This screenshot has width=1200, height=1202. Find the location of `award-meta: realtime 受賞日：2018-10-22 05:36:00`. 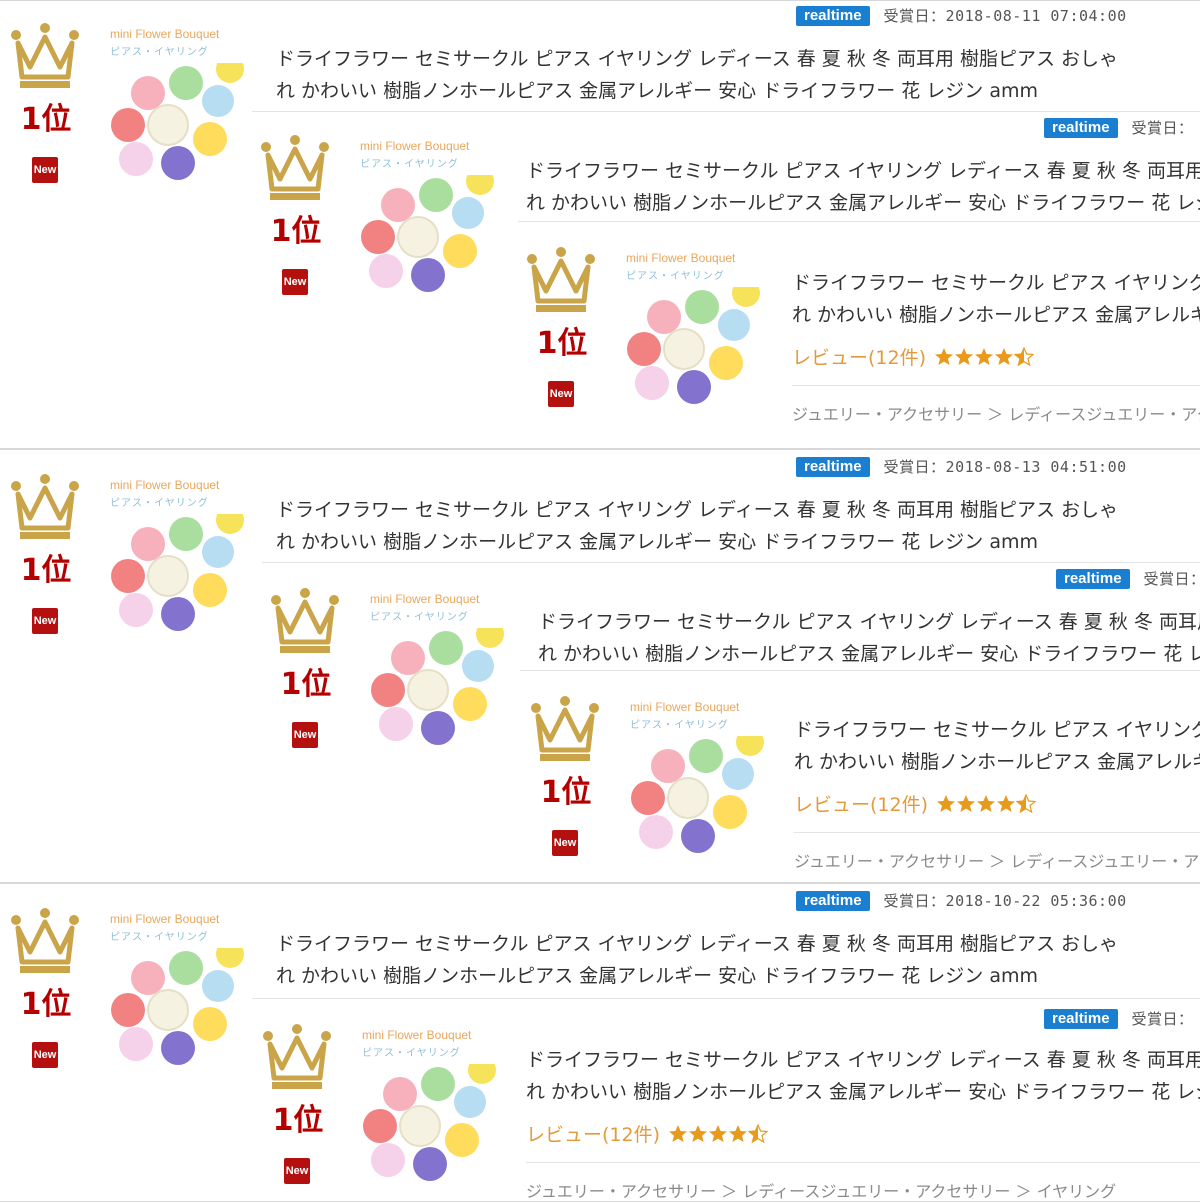

award-meta: realtime 受賞日：2018-10-22 05:36:00 is located at coordinates (961, 900).